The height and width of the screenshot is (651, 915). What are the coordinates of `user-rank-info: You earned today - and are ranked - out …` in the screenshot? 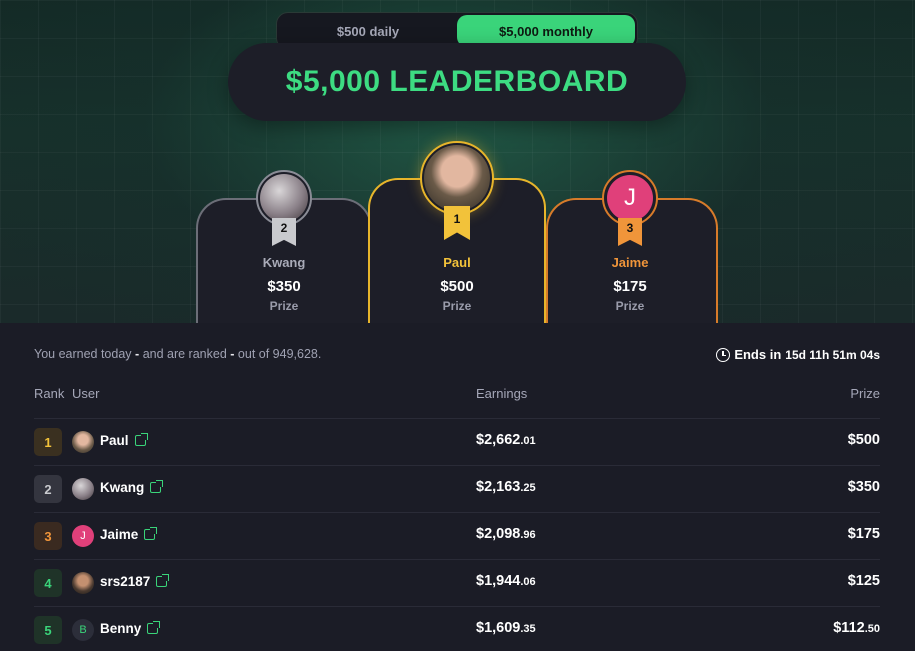 It's located at (177, 354).